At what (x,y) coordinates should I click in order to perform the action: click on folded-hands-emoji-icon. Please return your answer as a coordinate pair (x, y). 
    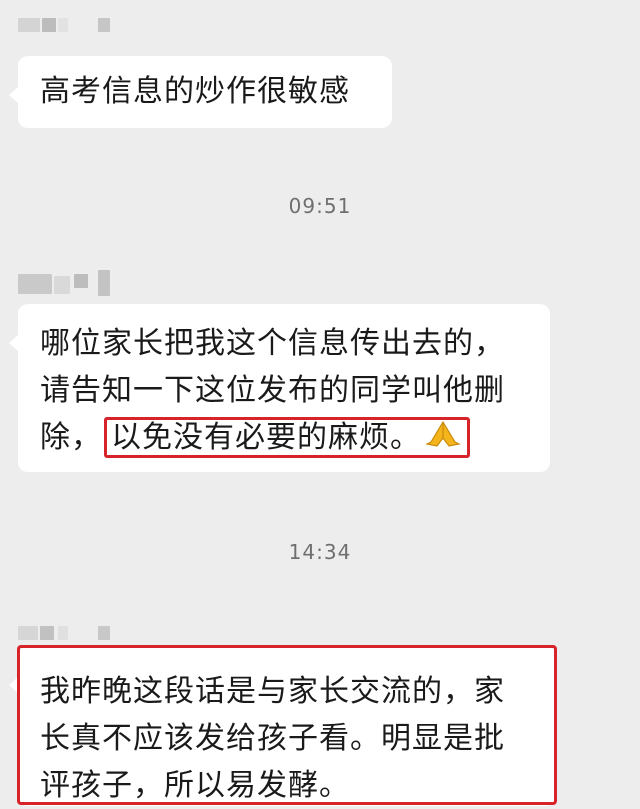
    Looking at the image, I should click on (443, 438).